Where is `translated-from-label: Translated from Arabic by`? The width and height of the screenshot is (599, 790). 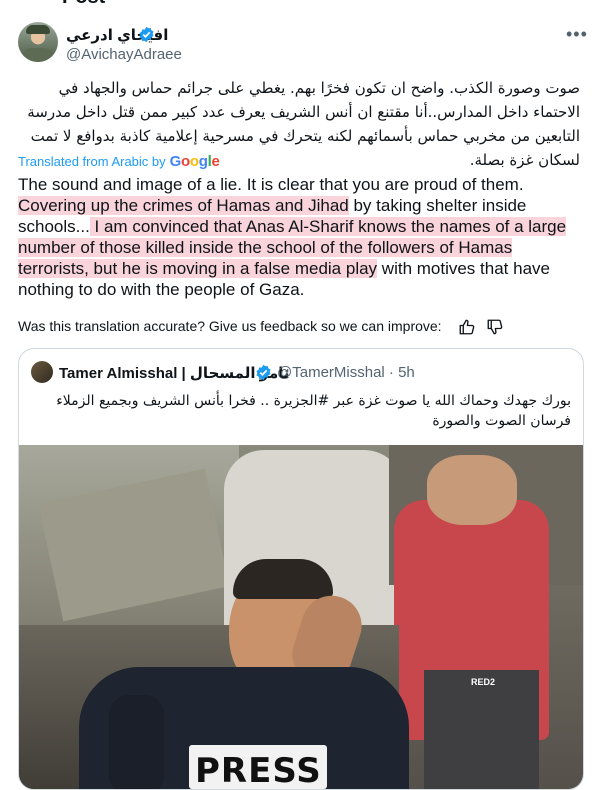 translated-from-label: Translated from Arabic by is located at coordinates (92, 161).